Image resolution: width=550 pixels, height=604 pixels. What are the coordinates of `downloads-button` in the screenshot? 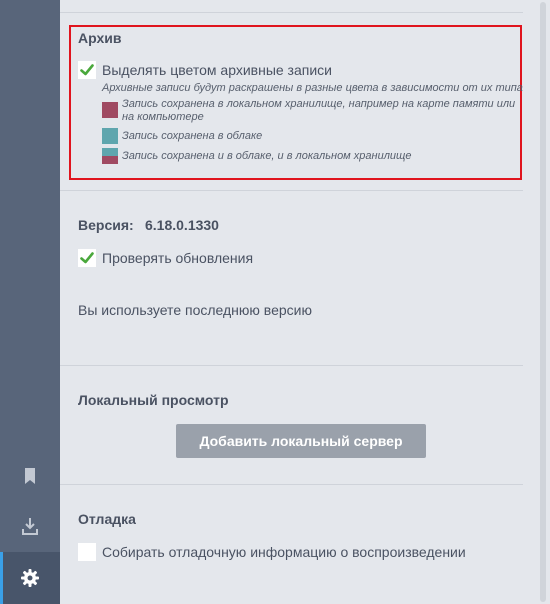 It's located at (30, 526).